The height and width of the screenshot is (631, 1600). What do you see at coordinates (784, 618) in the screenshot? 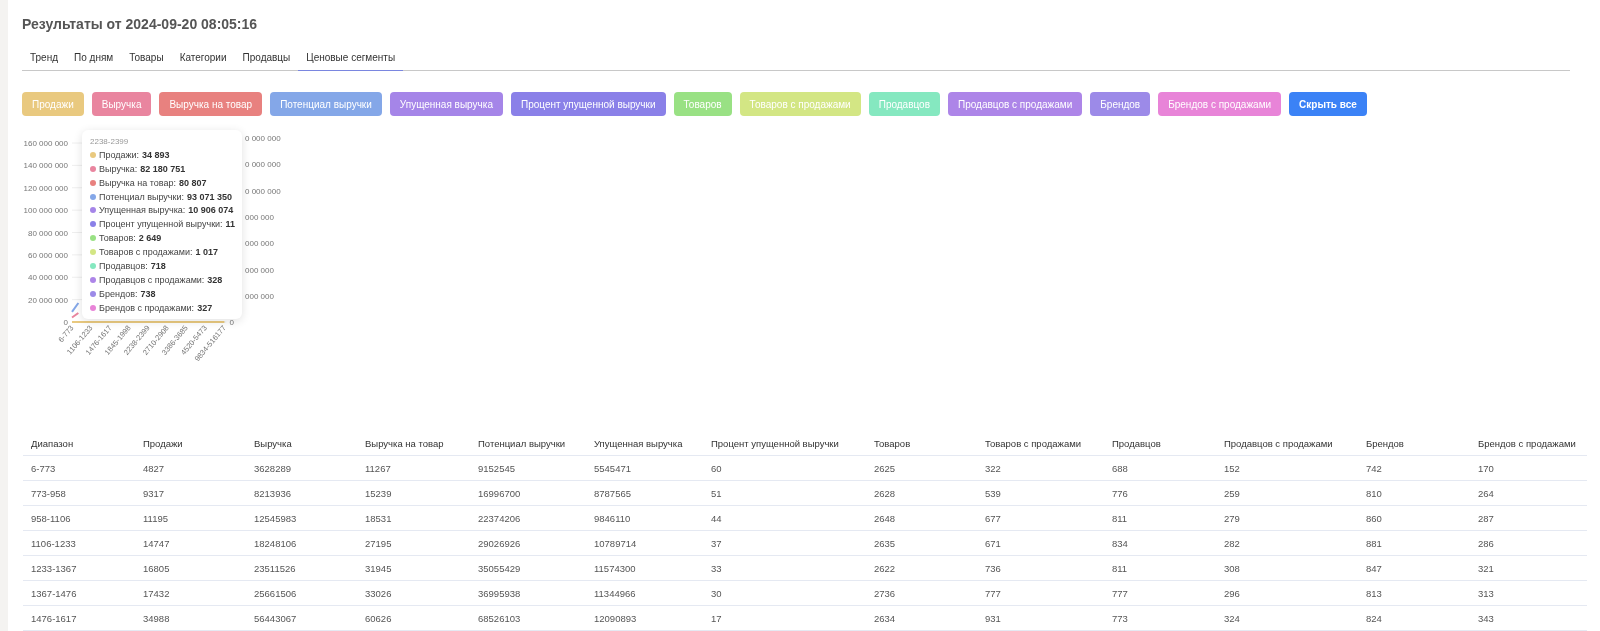
I see `table-cell: 17` at bounding box center [784, 618].